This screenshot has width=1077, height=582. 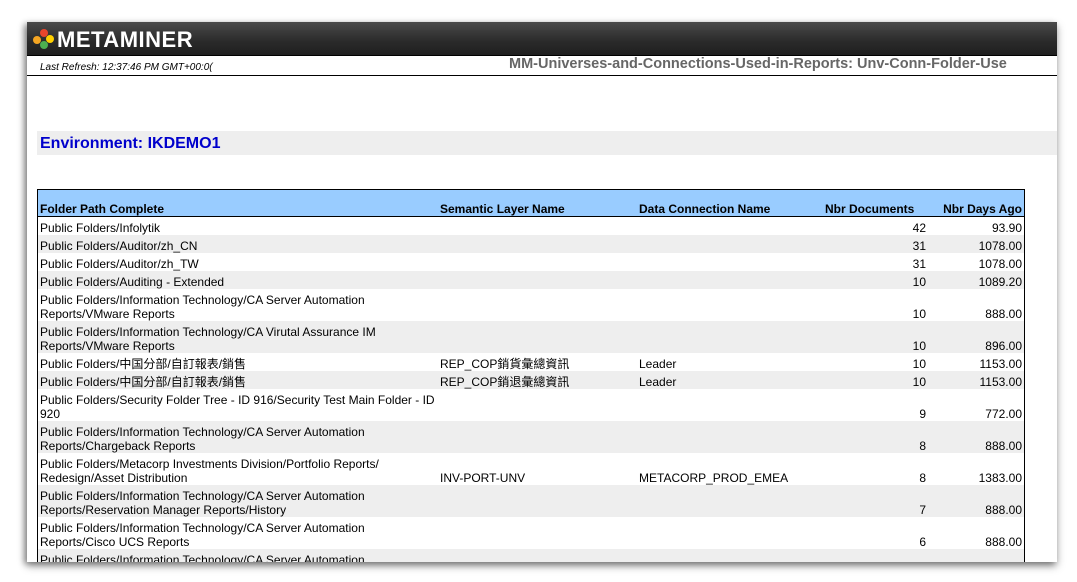 What do you see at coordinates (919, 228) in the screenshot?
I see `cell-nbr-documents: 42` at bounding box center [919, 228].